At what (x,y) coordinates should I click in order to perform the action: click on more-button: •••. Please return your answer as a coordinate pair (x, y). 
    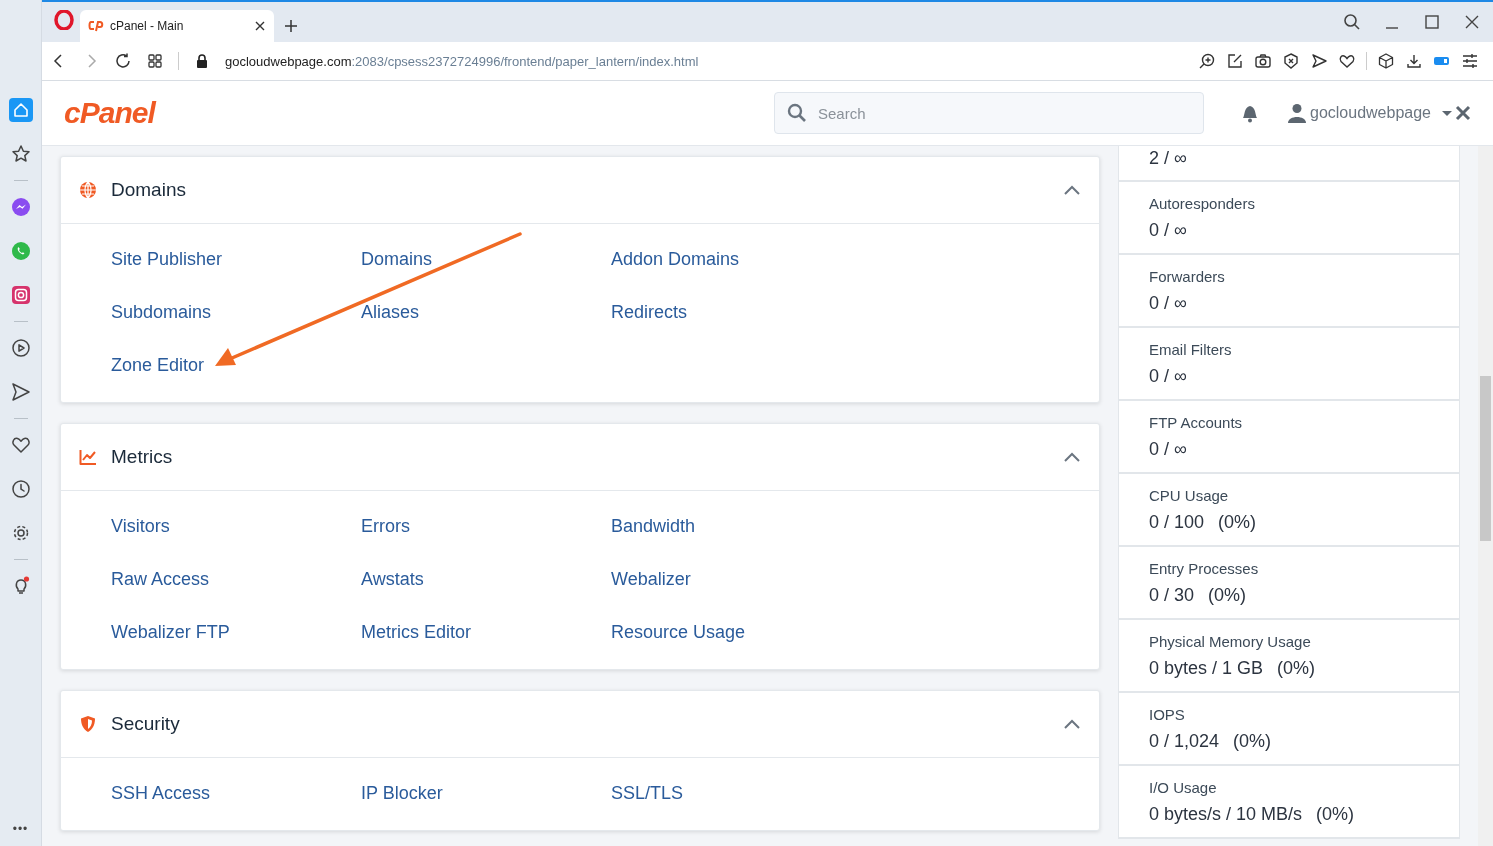
    Looking at the image, I should click on (20, 829).